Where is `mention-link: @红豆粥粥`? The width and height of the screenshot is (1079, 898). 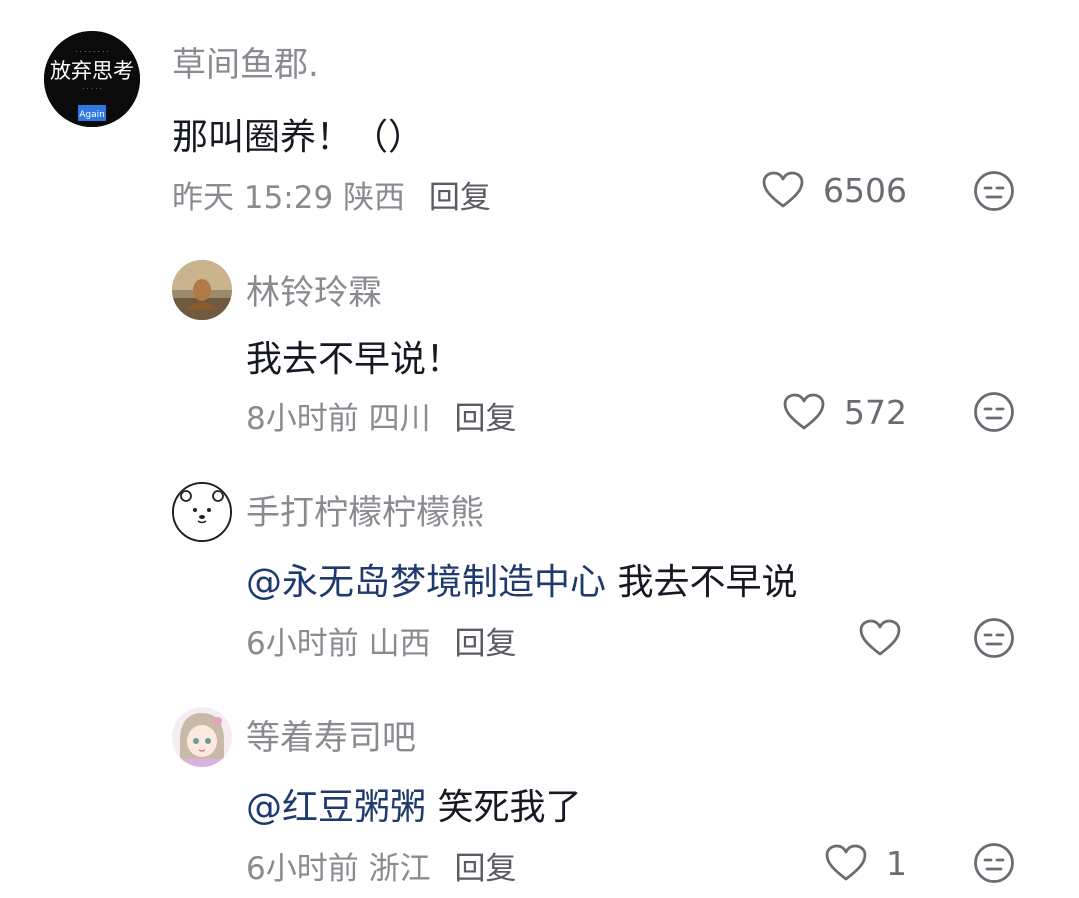 mention-link: @红豆粥粥 is located at coordinates (336, 807).